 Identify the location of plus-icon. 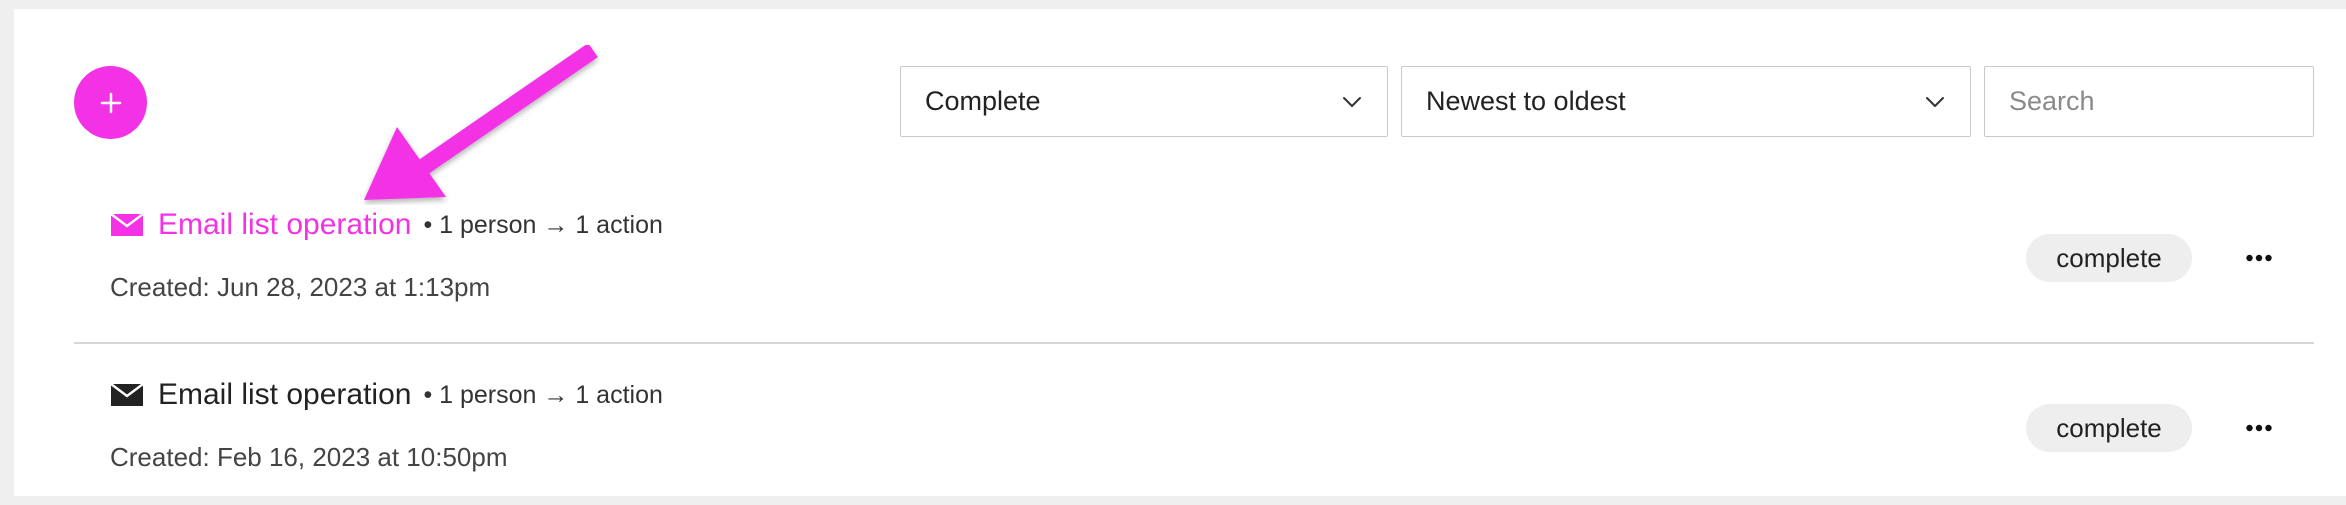
(110, 102).